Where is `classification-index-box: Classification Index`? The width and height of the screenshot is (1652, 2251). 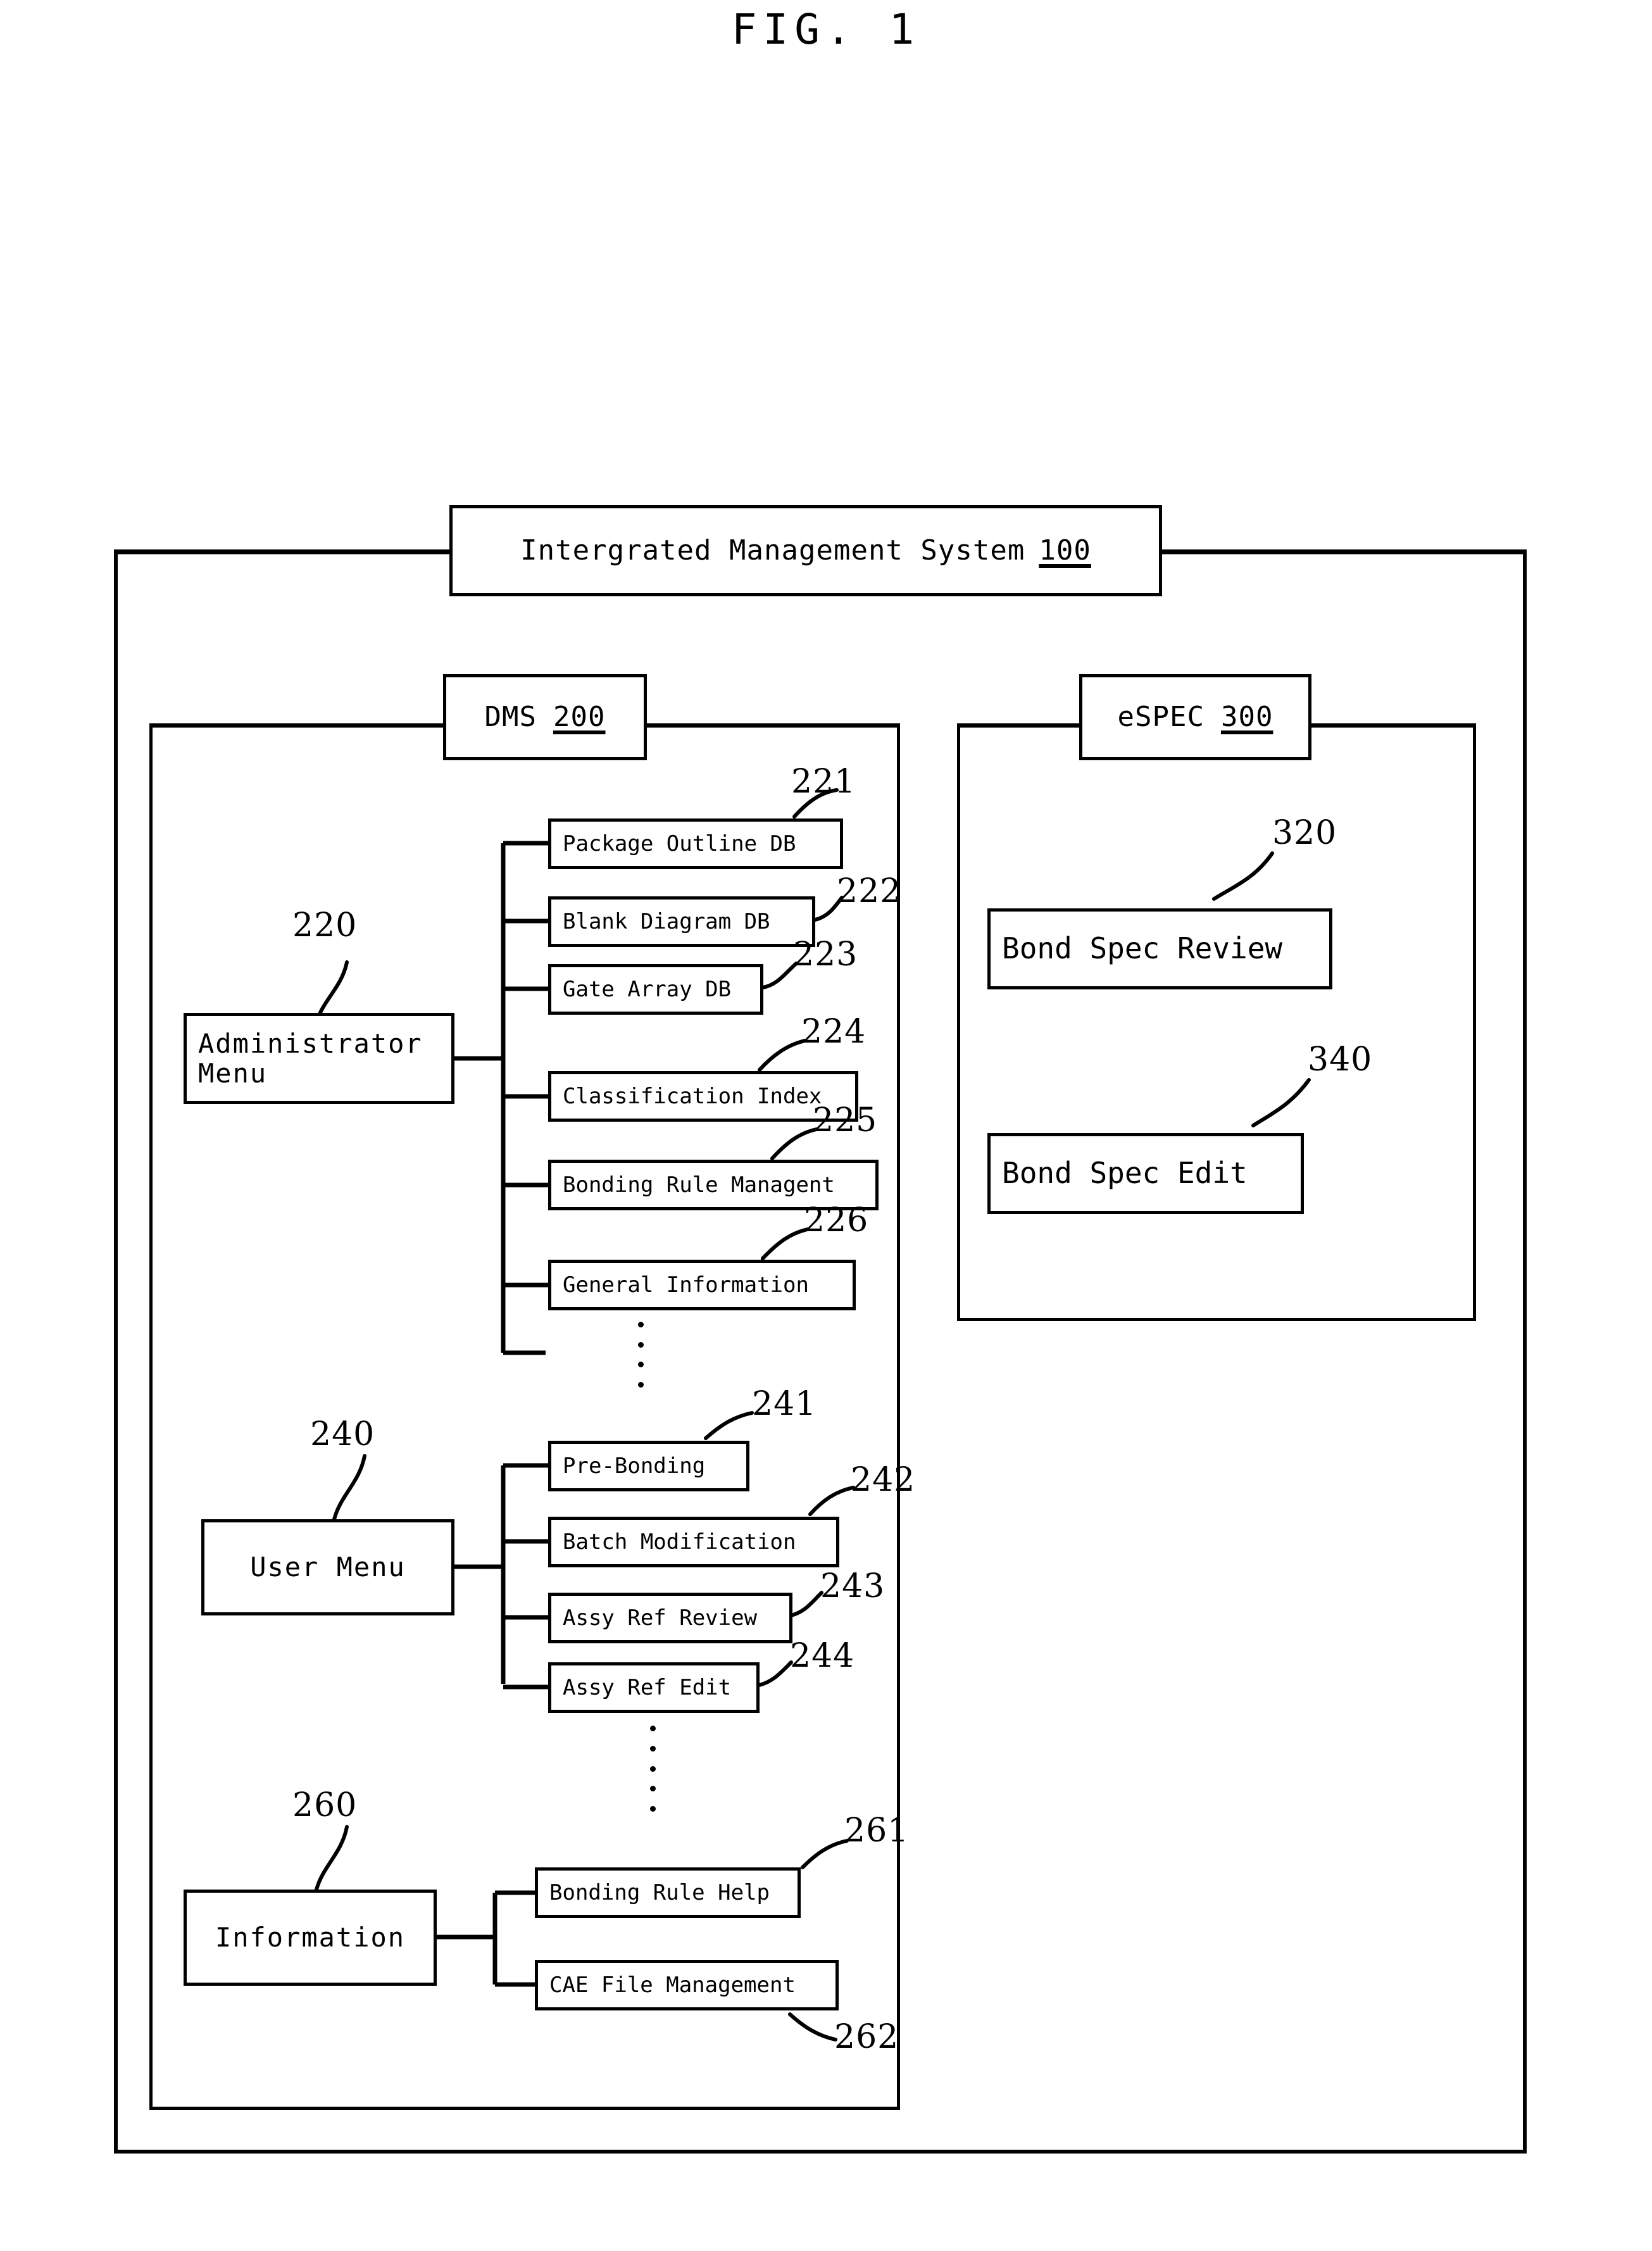
classification-index-box: Classification Index is located at coordinates (703, 1096).